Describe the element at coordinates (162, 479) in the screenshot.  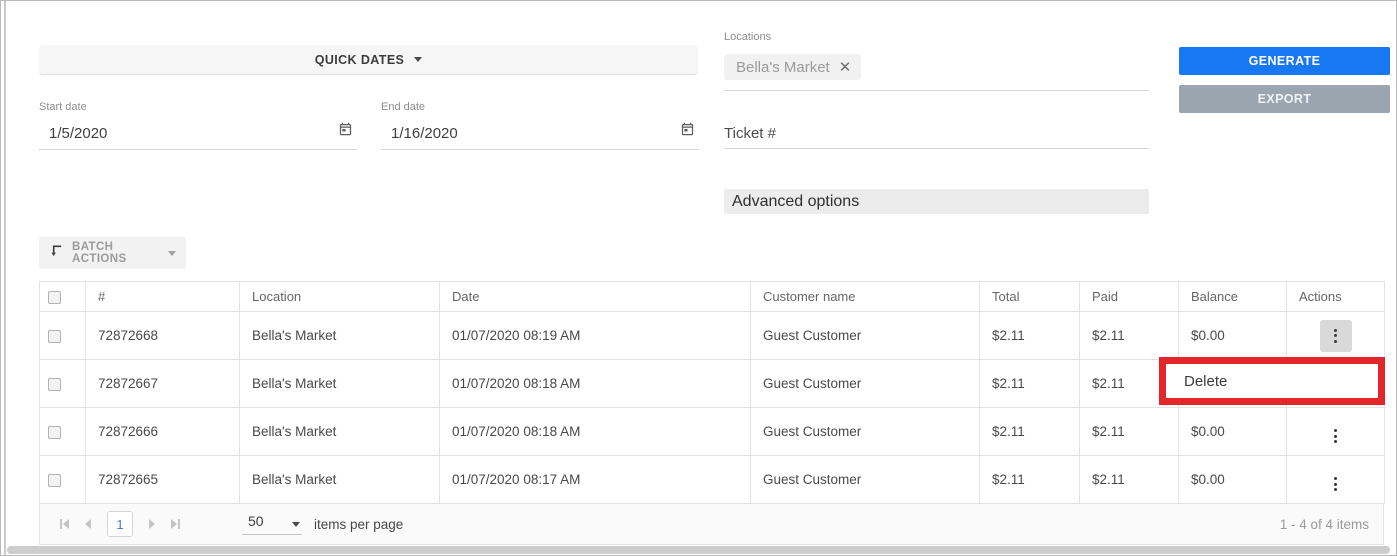
I see `cell-ticket-number: 72872665` at that location.